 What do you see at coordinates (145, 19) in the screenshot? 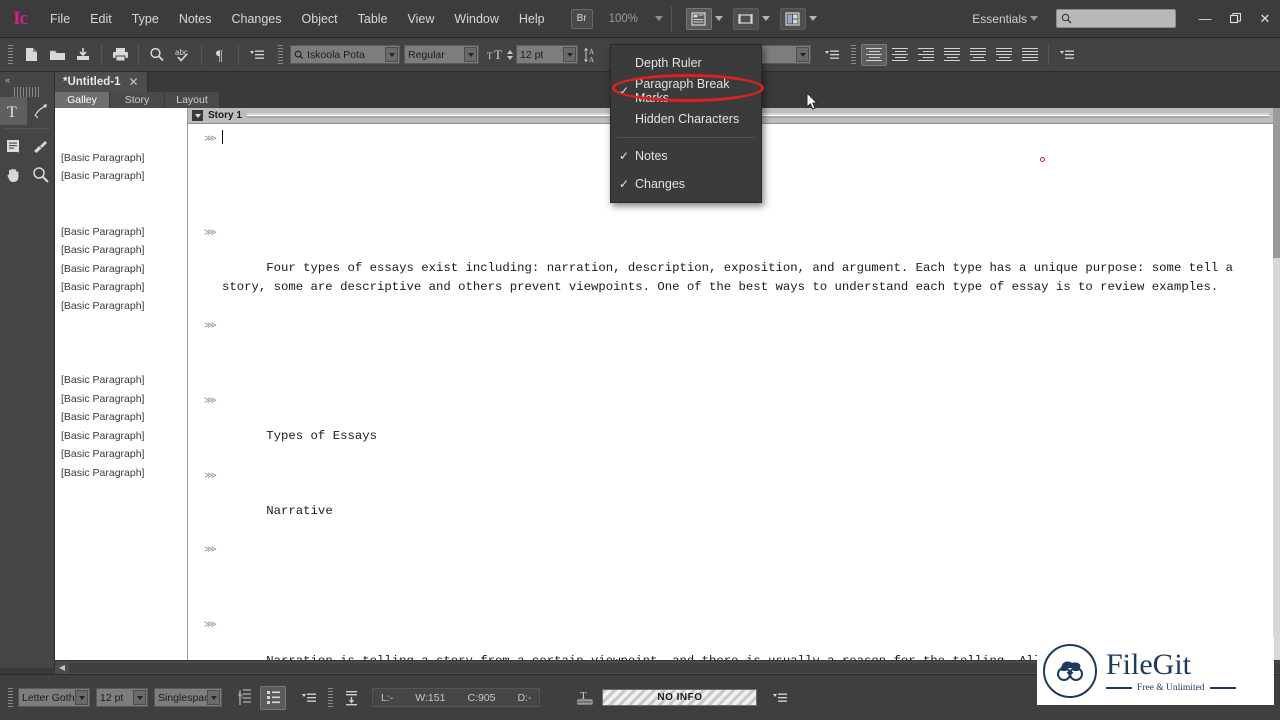
I see `menu-item-type: Type` at bounding box center [145, 19].